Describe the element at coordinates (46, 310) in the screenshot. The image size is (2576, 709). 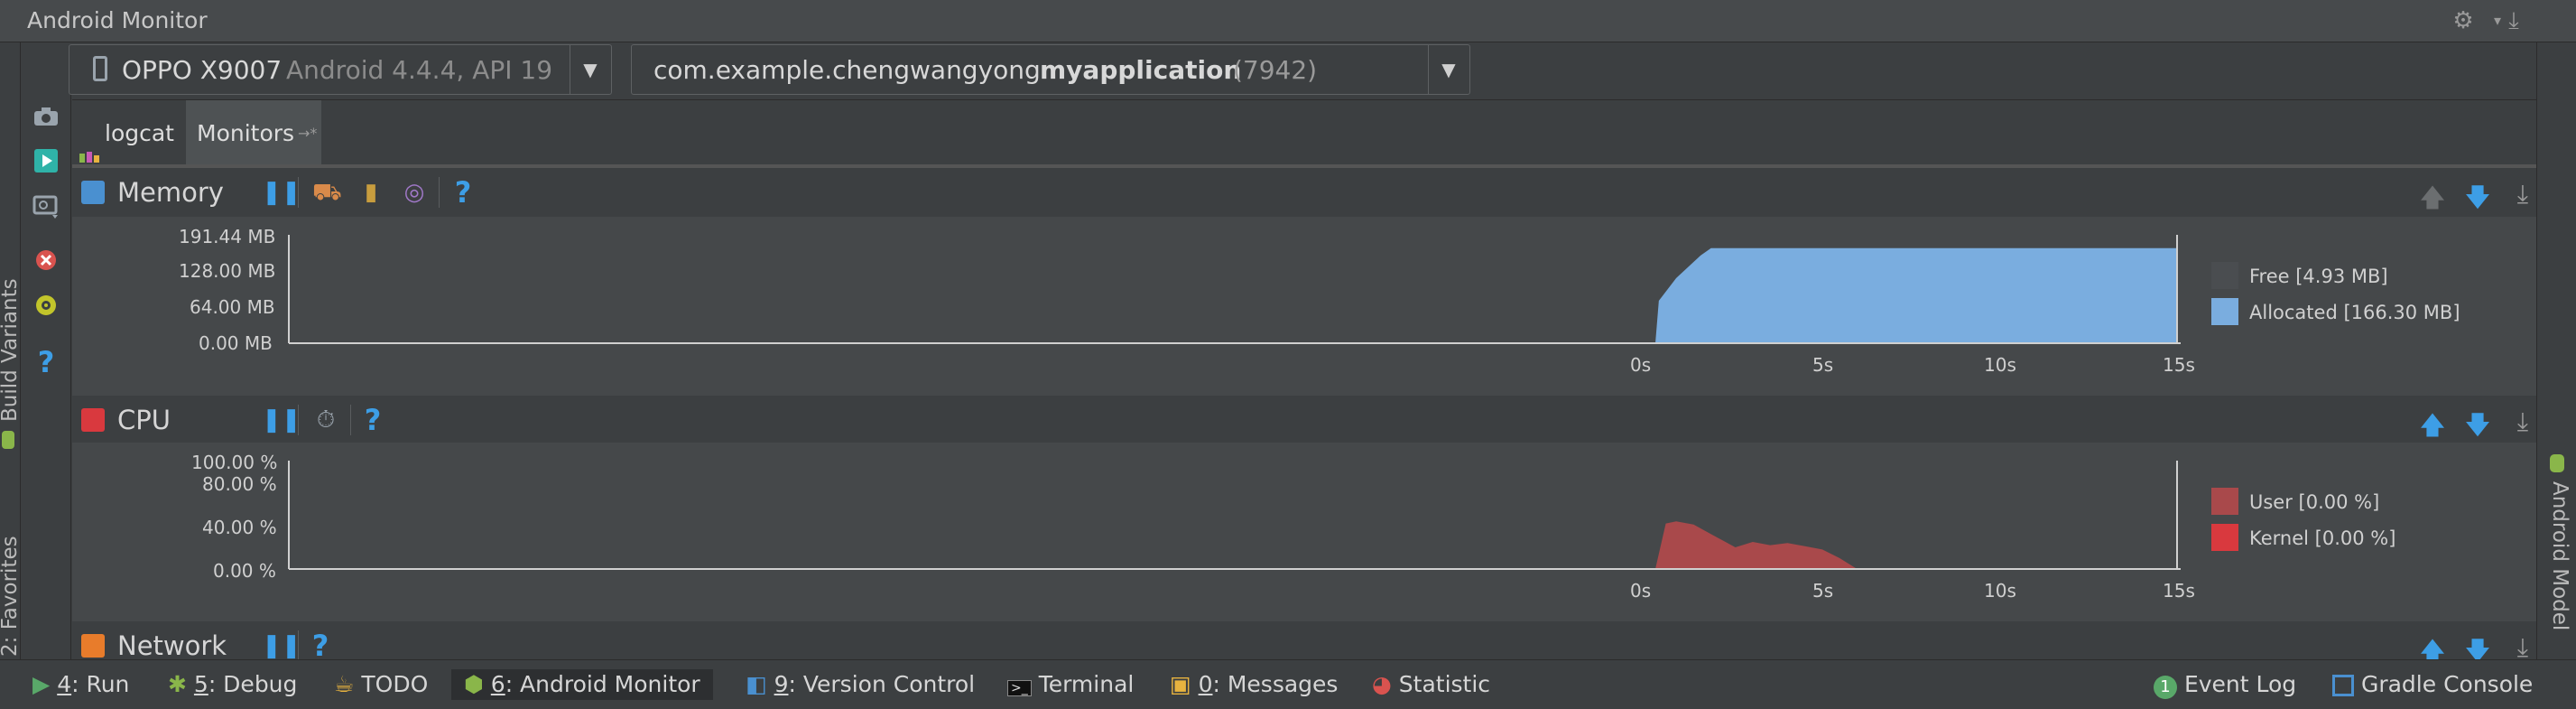
I see `gpu-render-icon` at that location.